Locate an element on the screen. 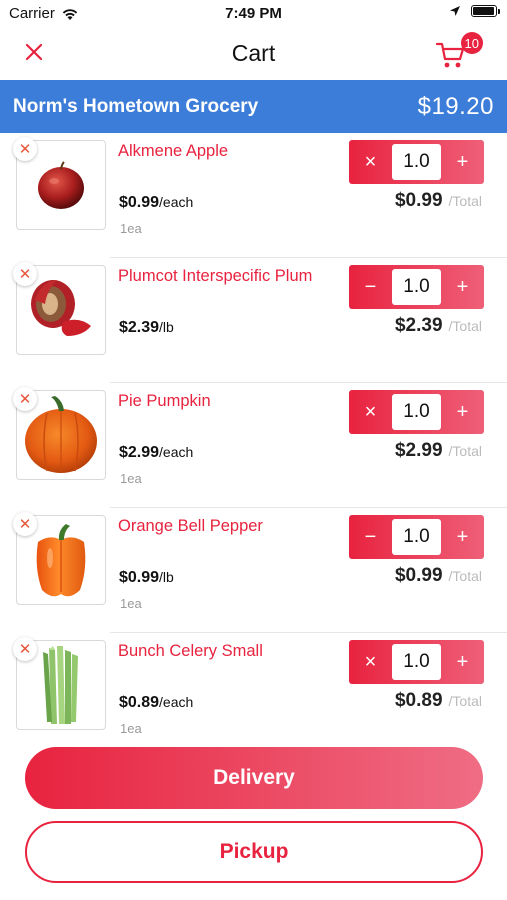 This screenshot has height=900, width=507. line-total: $0.89 /Total is located at coordinates (438, 701).